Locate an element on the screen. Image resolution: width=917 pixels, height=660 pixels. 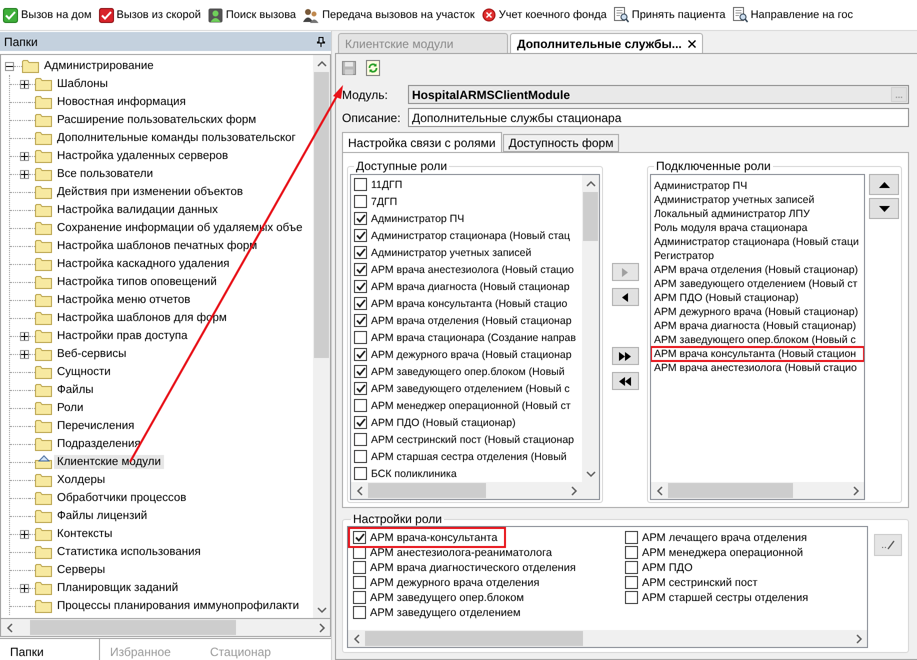
tree-item: Действия при изменении объектов is located at coordinates (150, 192).